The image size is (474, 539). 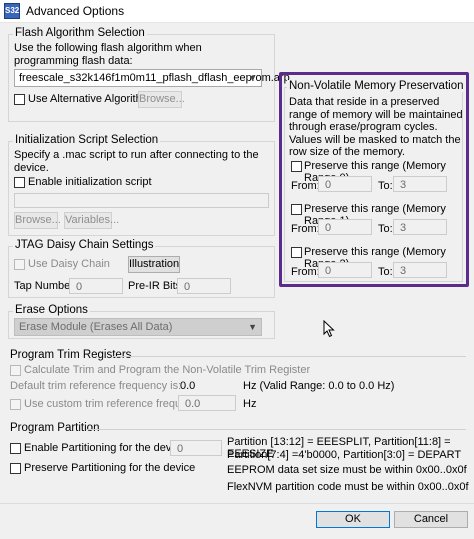 What do you see at coordinates (90, 182) in the screenshot?
I see `enable-init-script-label: Enable initialization script` at bounding box center [90, 182].